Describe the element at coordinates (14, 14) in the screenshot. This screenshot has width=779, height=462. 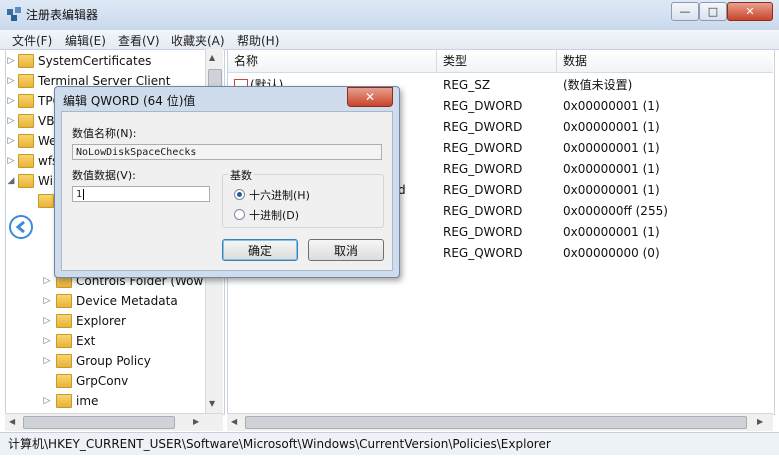
I see `regedit-app-icon` at that location.